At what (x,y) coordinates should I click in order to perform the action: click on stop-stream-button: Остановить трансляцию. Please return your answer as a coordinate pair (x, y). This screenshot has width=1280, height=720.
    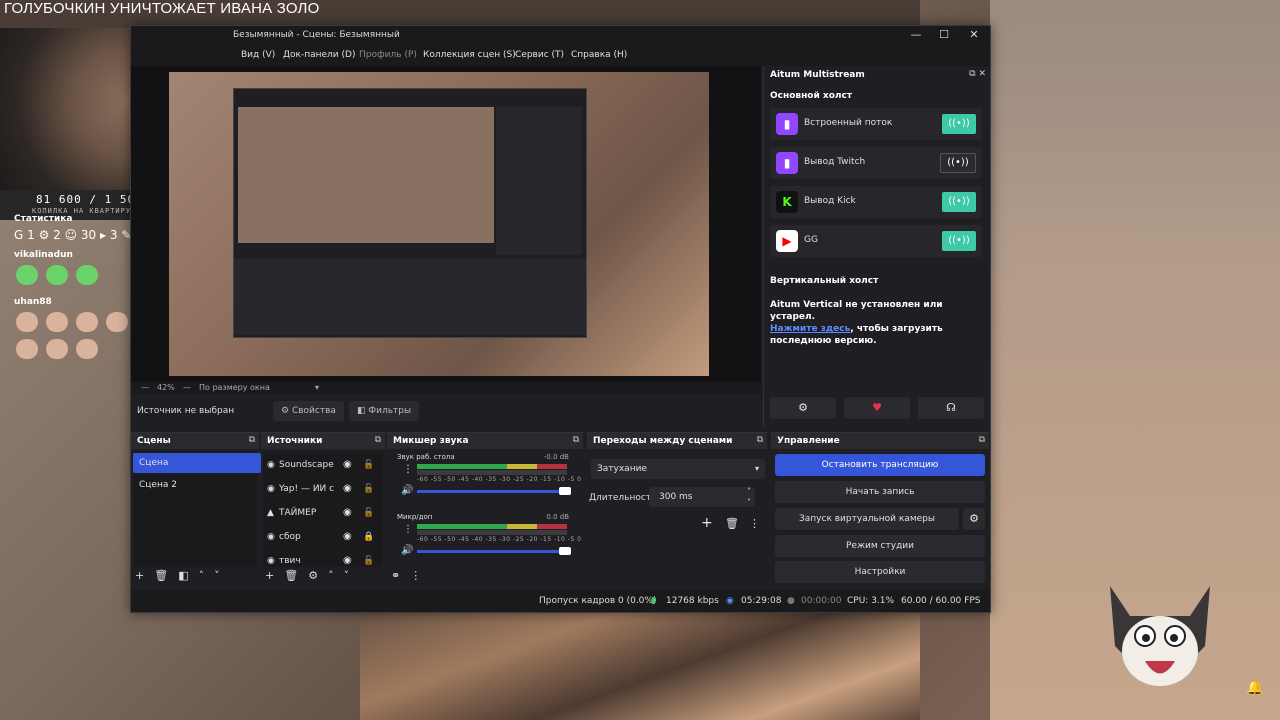
    Looking at the image, I should click on (880, 465).